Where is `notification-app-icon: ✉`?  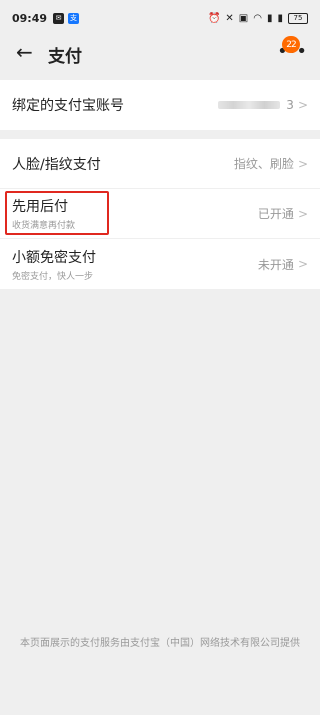 notification-app-icon: ✉ is located at coordinates (59, 18).